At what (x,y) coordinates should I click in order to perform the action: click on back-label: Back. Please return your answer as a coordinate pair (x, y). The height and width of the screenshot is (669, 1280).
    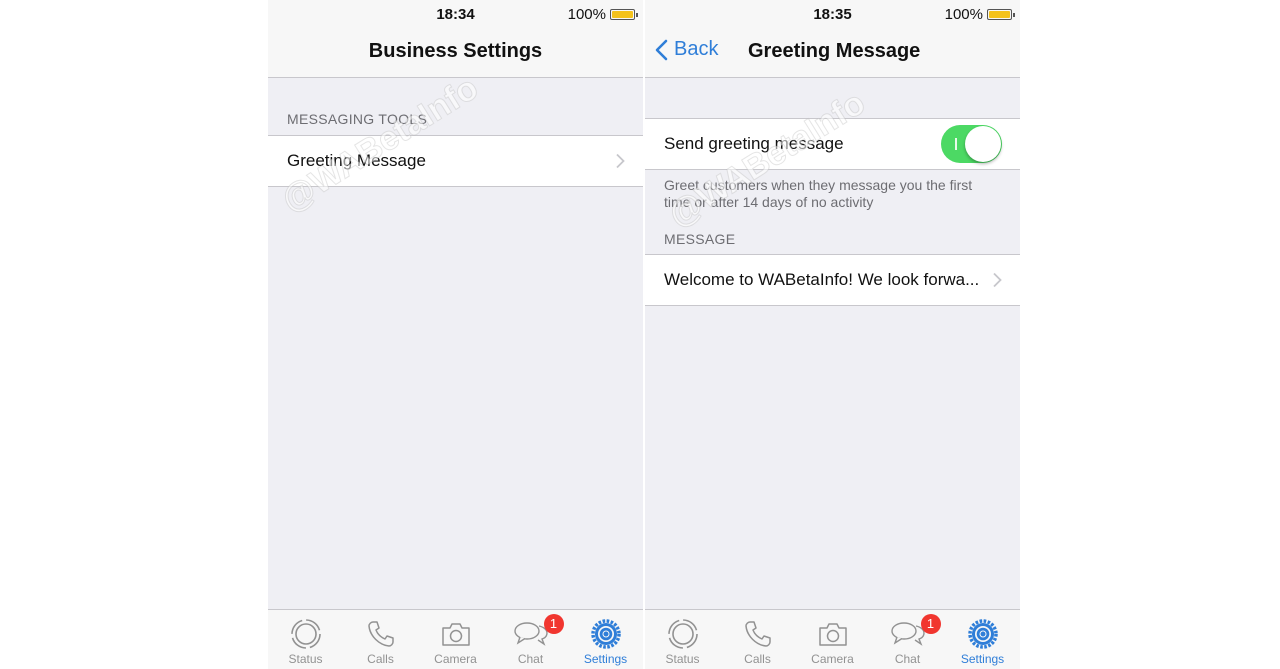
    Looking at the image, I should click on (696, 49).